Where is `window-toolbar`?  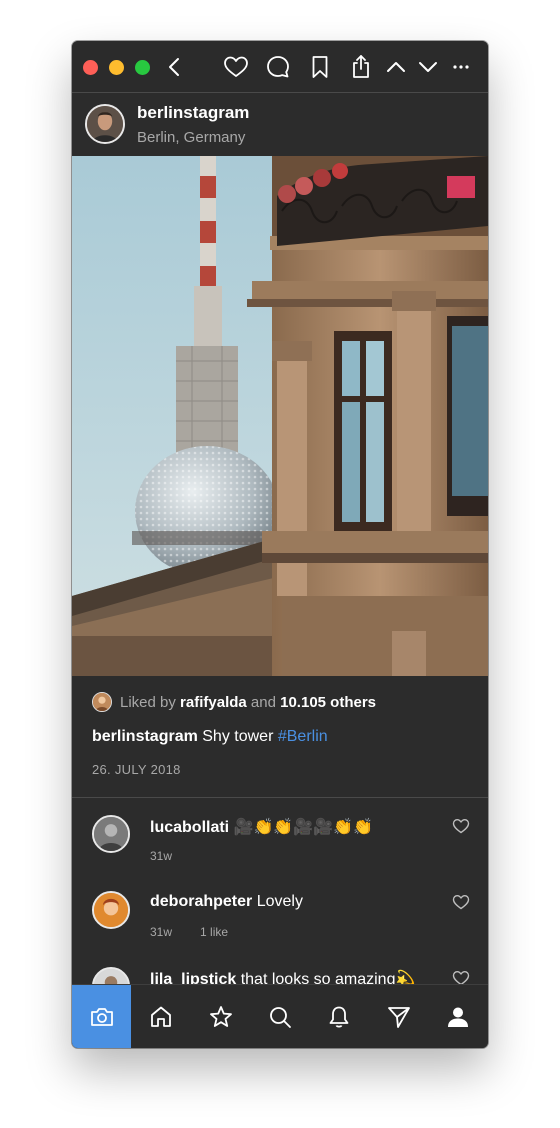 window-toolbar is located at coordinates (280, 67).